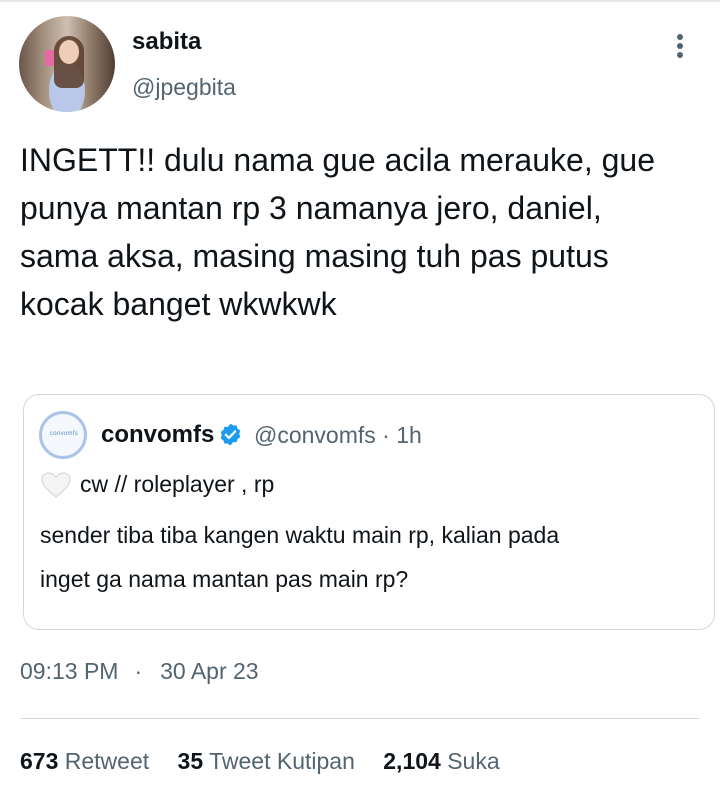 The height and width of the screenshot is (792, 720). What do you see at coordinates (69, 52) in the screenshot?
I see `avatar-face` at bounding box center [69, 52].